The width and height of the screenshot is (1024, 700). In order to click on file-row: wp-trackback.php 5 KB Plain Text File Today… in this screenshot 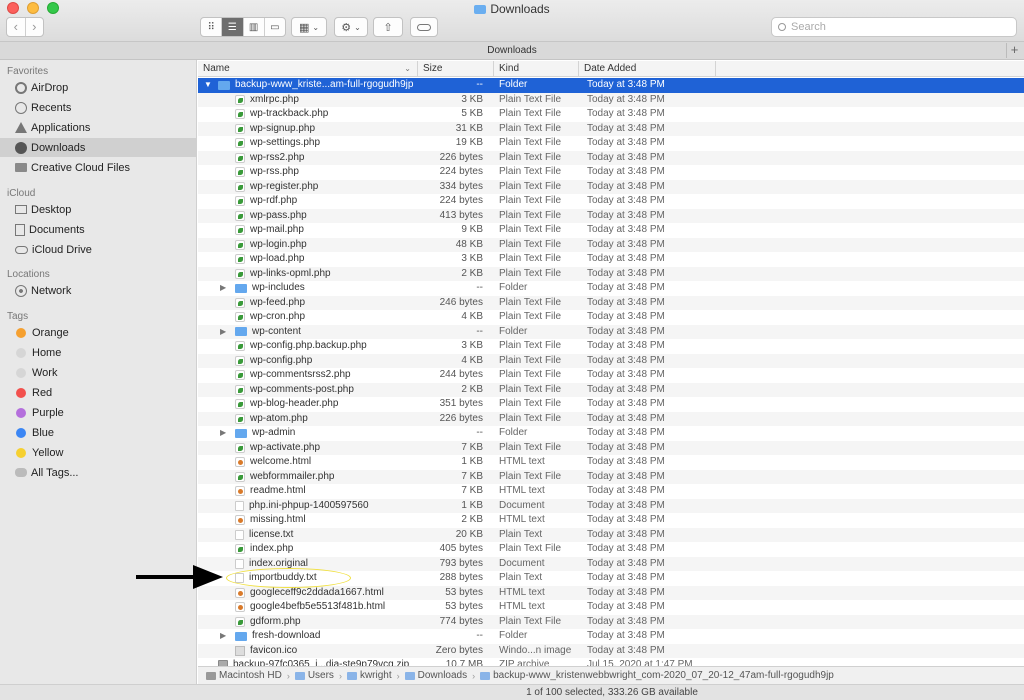, I will do `click(611, 114)`.